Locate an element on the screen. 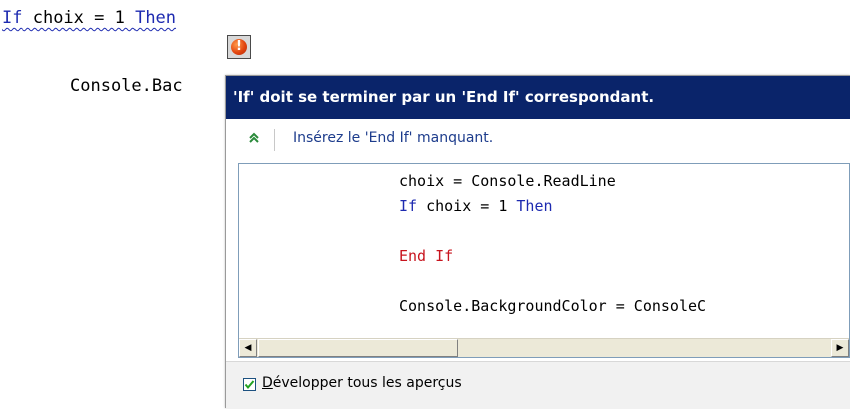  popup-footer: Développer tous les aperçus is located at coordinates (538, 385).